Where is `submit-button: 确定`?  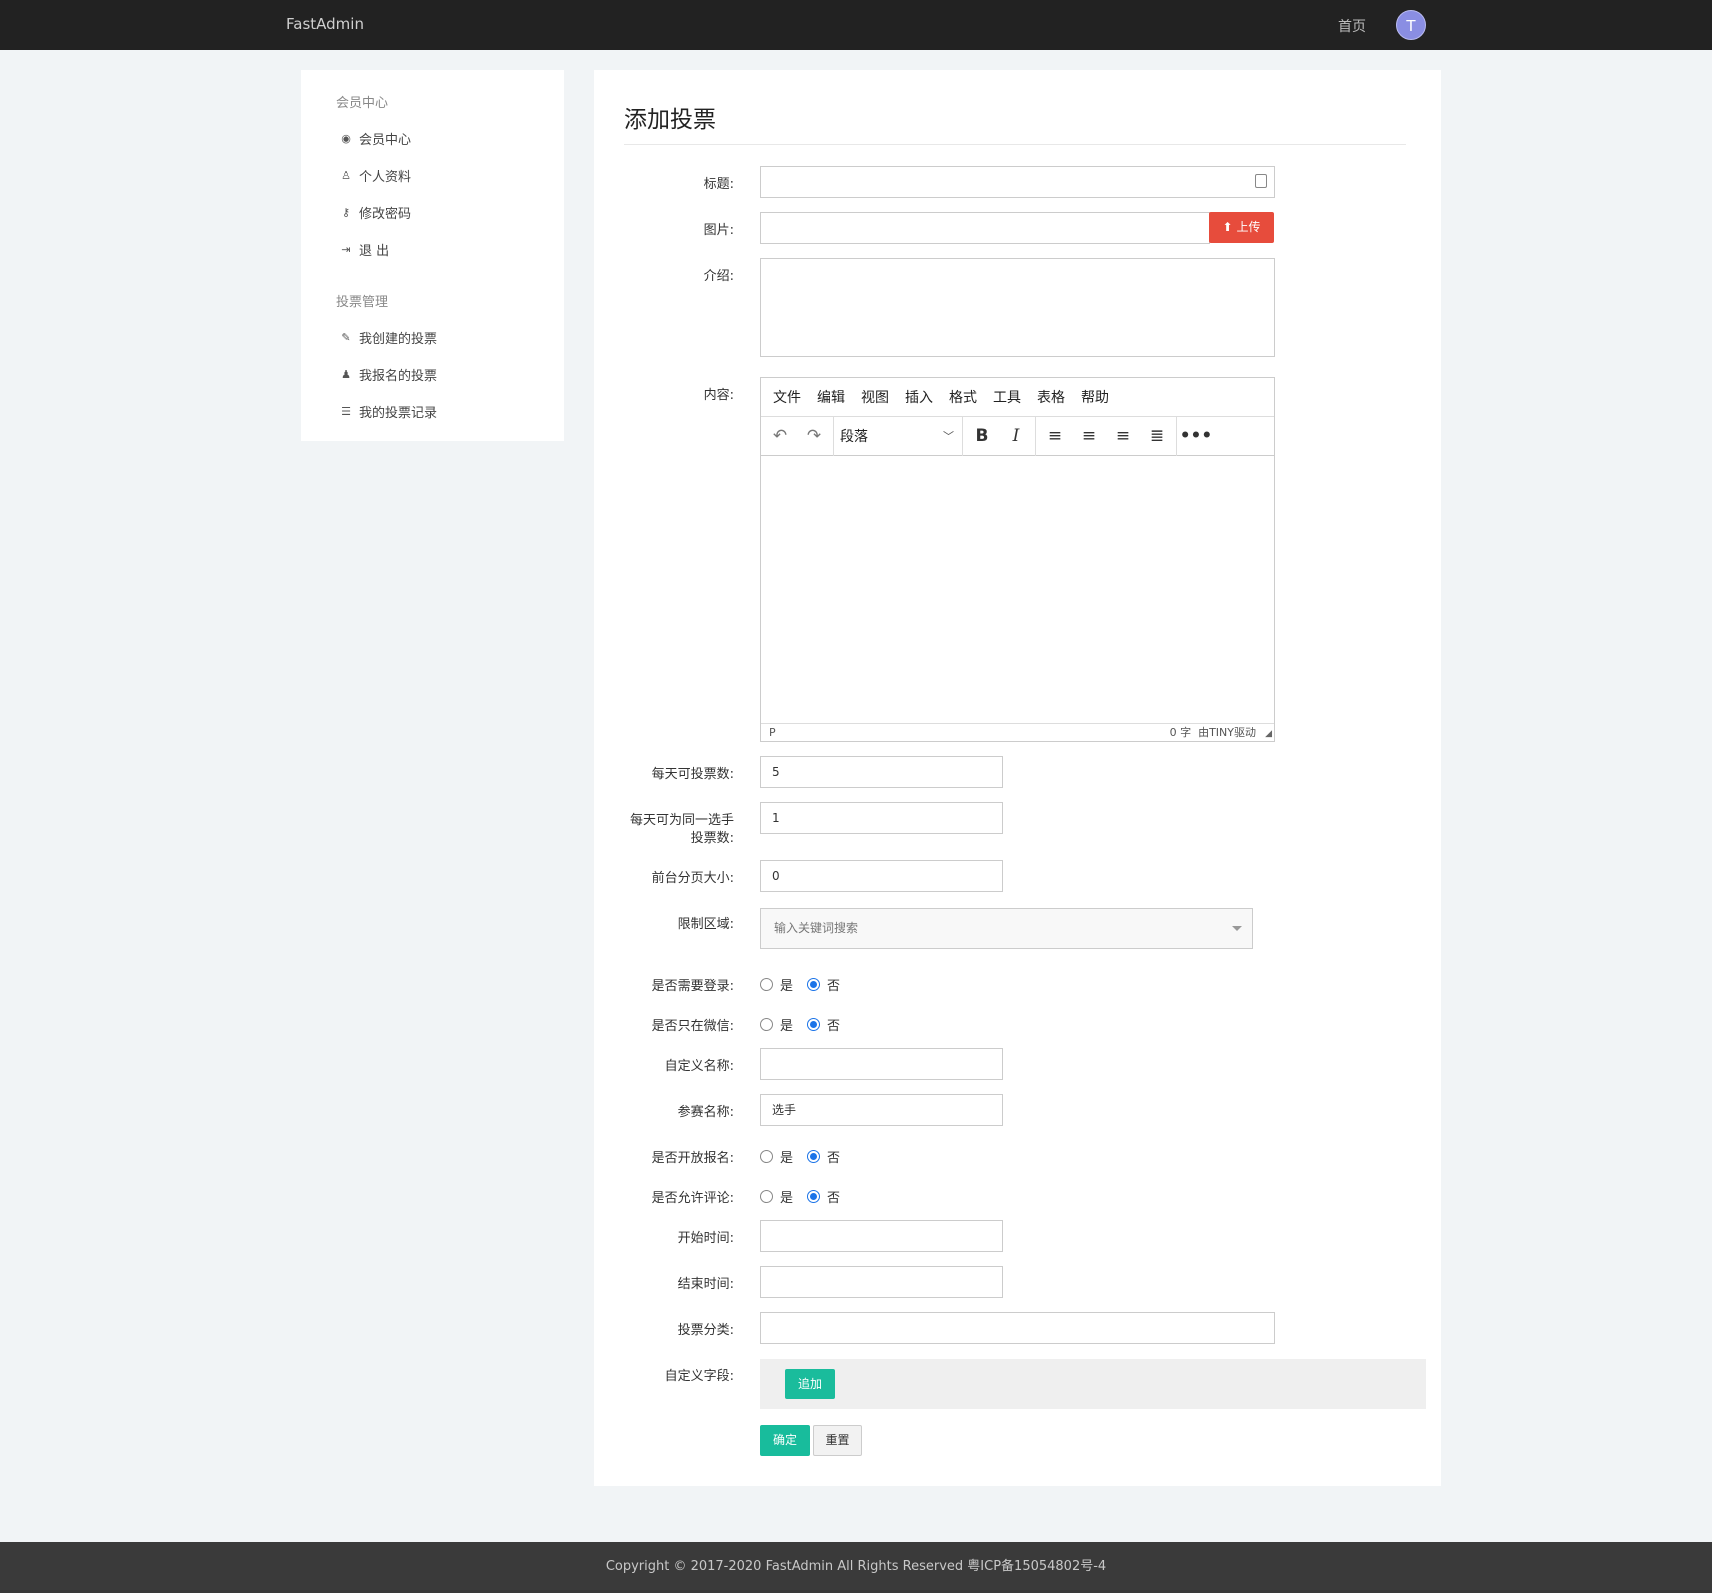 submit-button: 确定 is located at coordinates (785, 1440).